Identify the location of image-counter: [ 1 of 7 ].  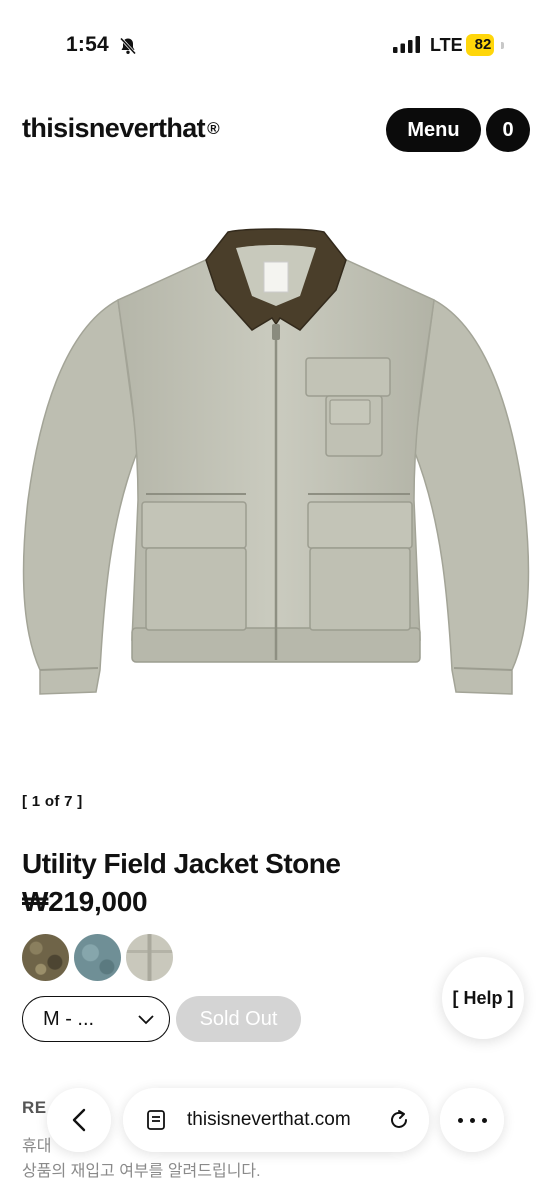
(52, 801).